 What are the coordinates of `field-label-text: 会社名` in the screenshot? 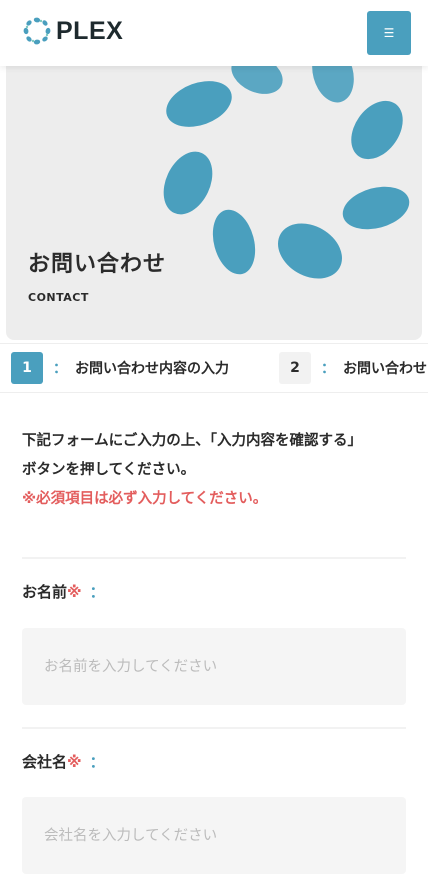 It's located at (45, 762).